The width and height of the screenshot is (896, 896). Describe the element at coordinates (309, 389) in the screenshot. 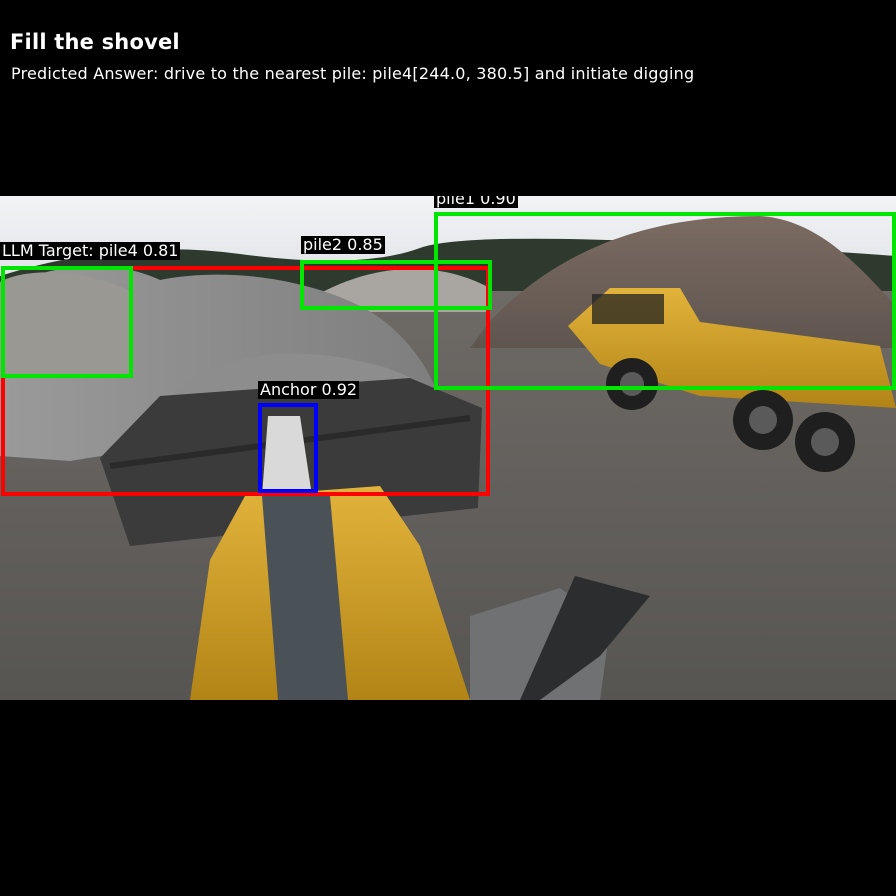

I see `detection-label-anchor: Anchor 0.92` at that location.